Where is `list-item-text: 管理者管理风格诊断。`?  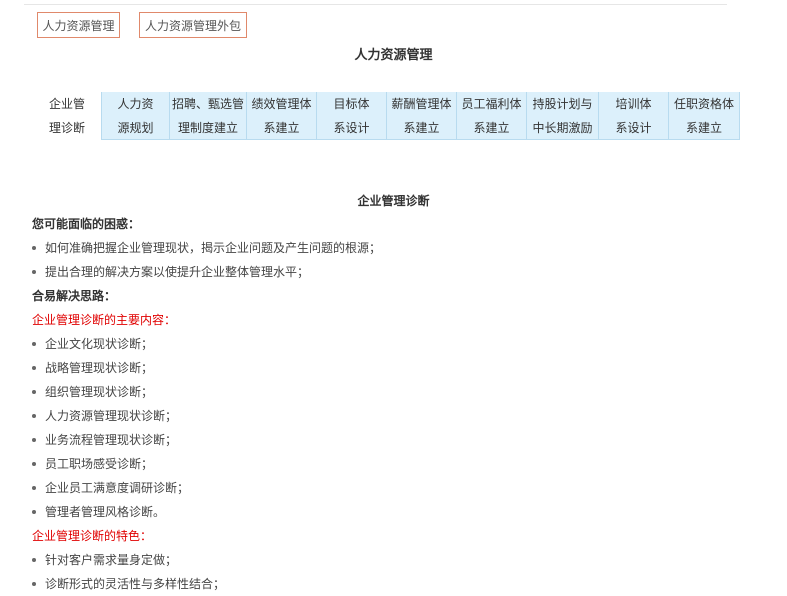 list-item-text: 管理者管理风格诊断。 is located at coordinates (105, 512).